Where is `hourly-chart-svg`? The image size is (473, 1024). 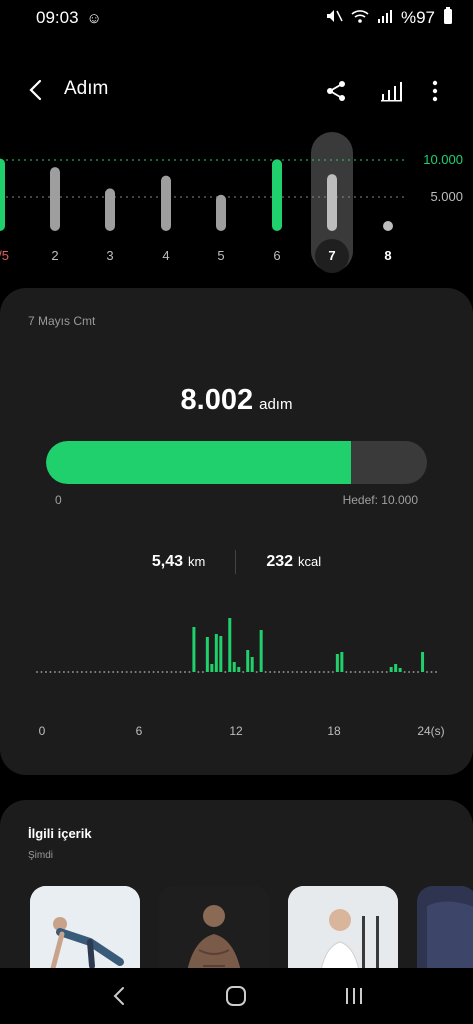
hourly-chart-svg is located at coordinates (236, 633).